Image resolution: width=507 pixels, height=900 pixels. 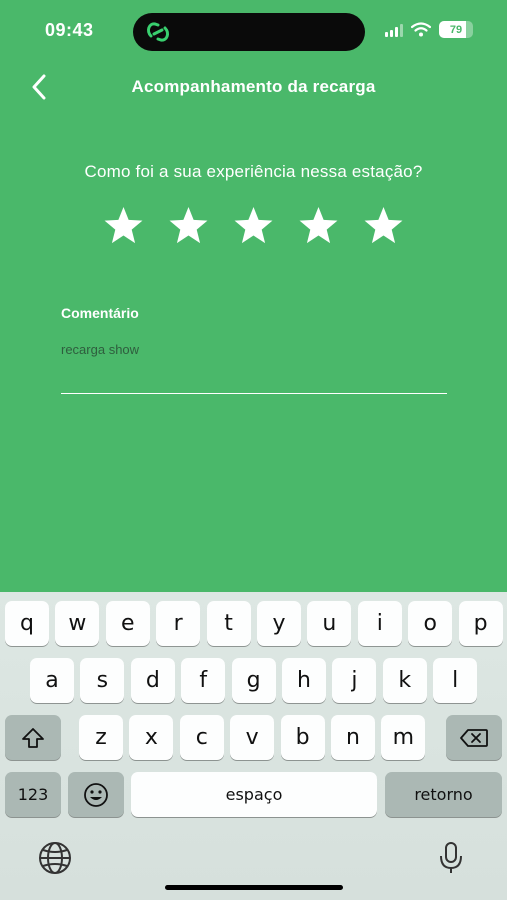 I want to click on home-indicator, so click(x=254, y=887).